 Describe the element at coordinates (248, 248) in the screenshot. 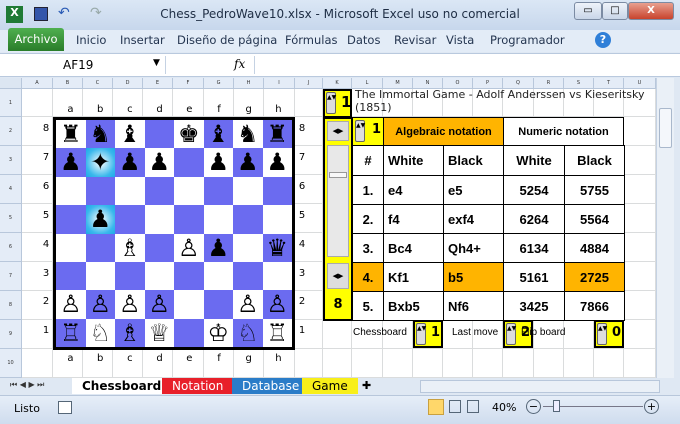

I see `square-g4` at that location.